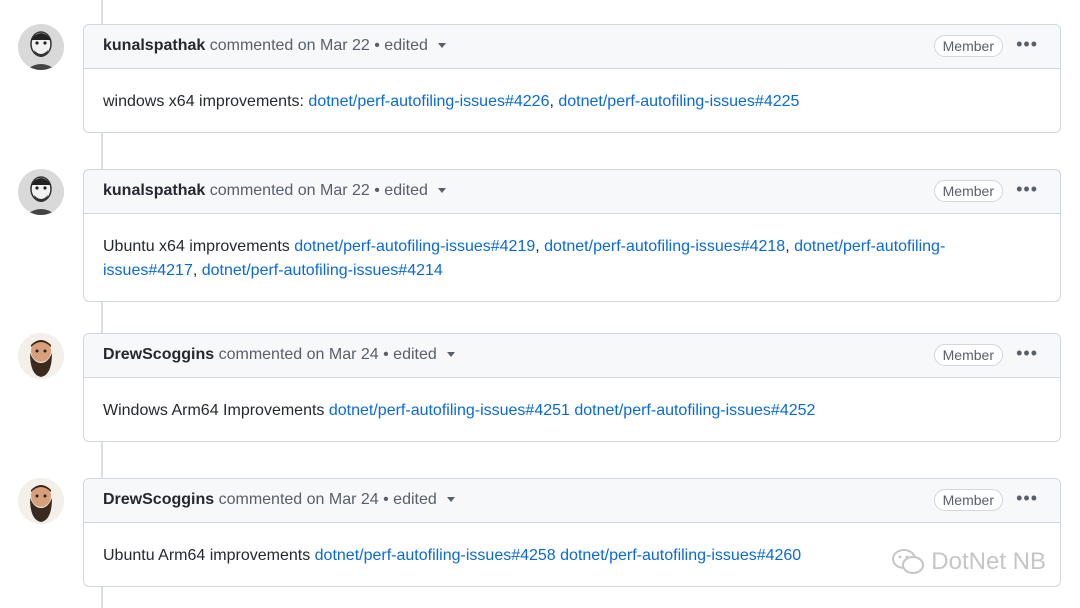 The width and height of the screenshot is (1080, 608). What do you see at coordinates (449, 410) in the screenshot?
I see `issue-link: dotnet/perf-autofiling-issues#4251` at bounding box center [449, 410].